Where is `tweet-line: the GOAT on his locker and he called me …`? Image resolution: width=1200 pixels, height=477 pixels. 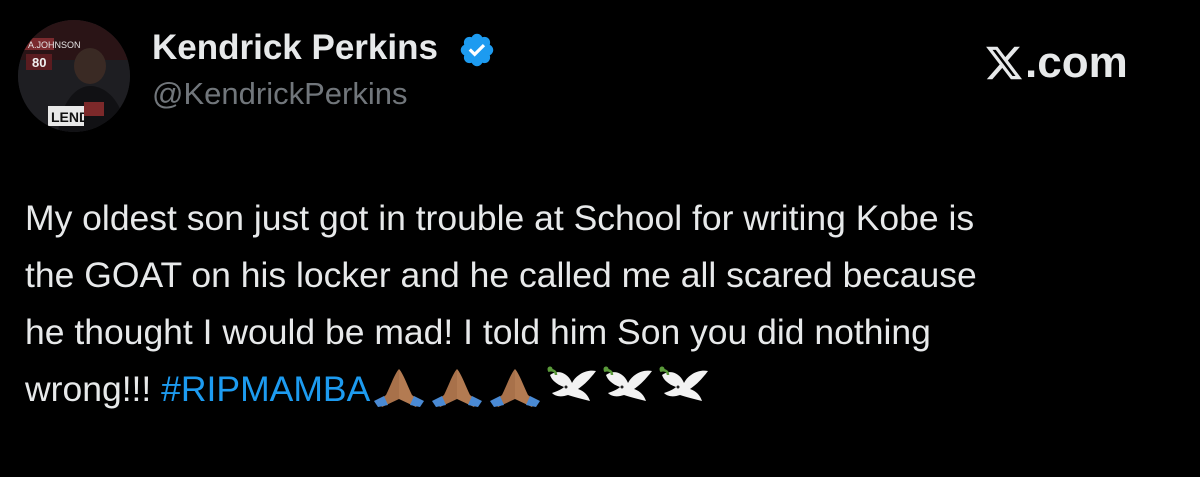 tweet-line: the GOAT on his locker and he called me … is located at coordinates (501, 275).